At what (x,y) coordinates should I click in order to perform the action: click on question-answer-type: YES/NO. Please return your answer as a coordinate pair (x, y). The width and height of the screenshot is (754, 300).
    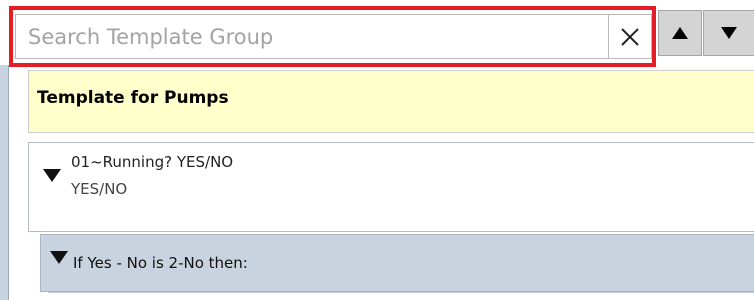
    Looking at the image, I should click on (99, 189).